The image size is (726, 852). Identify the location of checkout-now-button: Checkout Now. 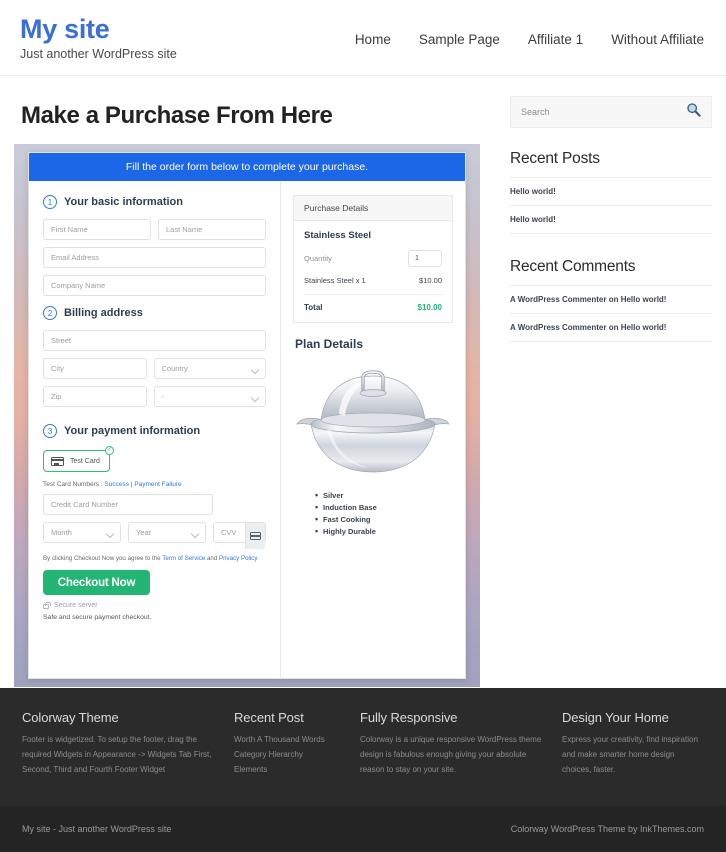
(96, 582).